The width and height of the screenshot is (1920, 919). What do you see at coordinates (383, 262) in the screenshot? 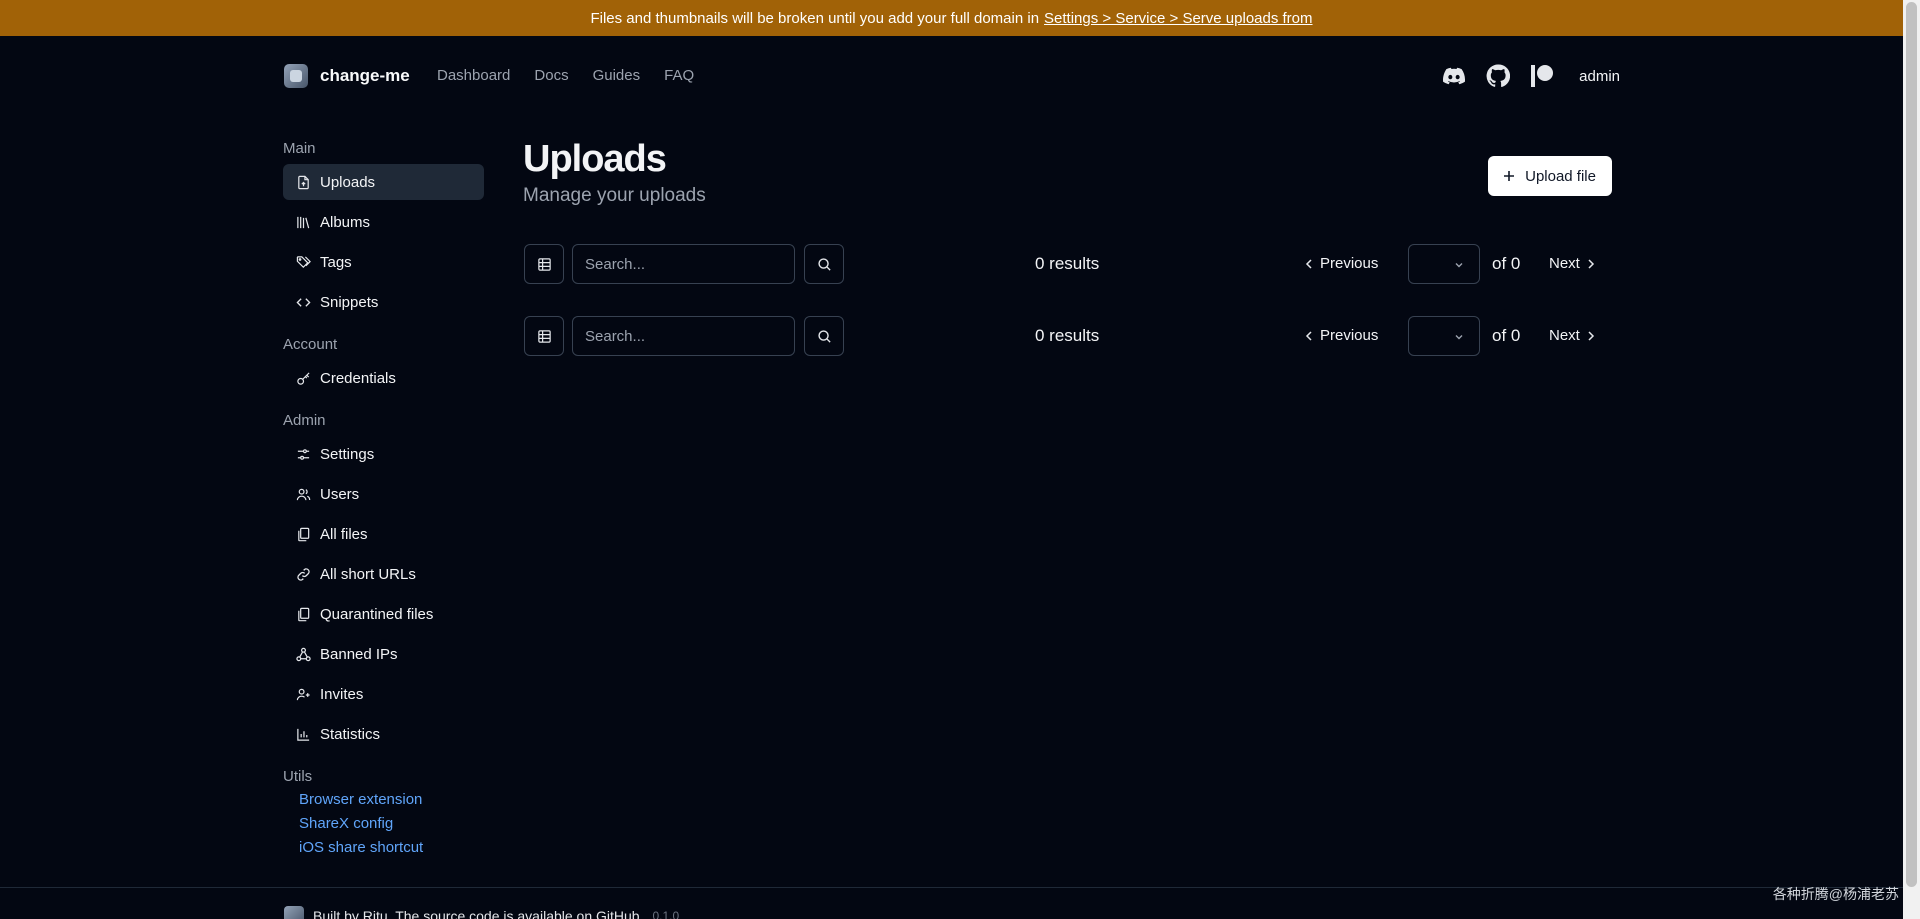
I see `sidebar-item-tags: Tags` at bounding box center [383, 262].